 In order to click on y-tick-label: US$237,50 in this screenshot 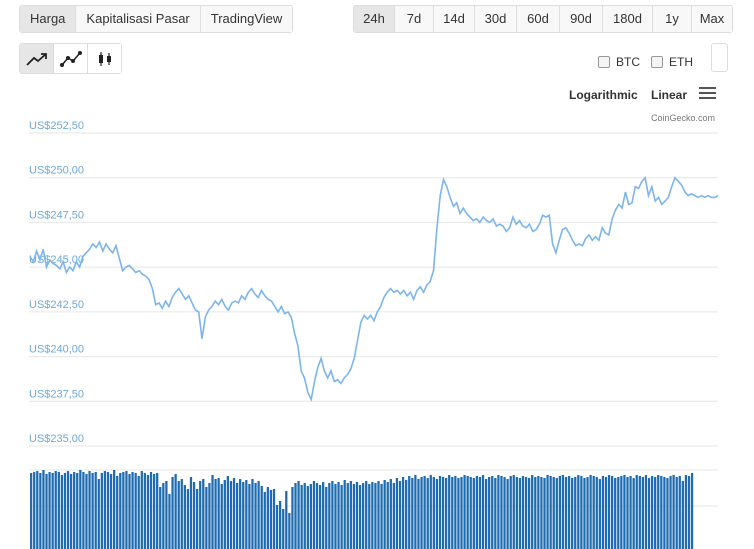, I will do `click(56, 394)`.